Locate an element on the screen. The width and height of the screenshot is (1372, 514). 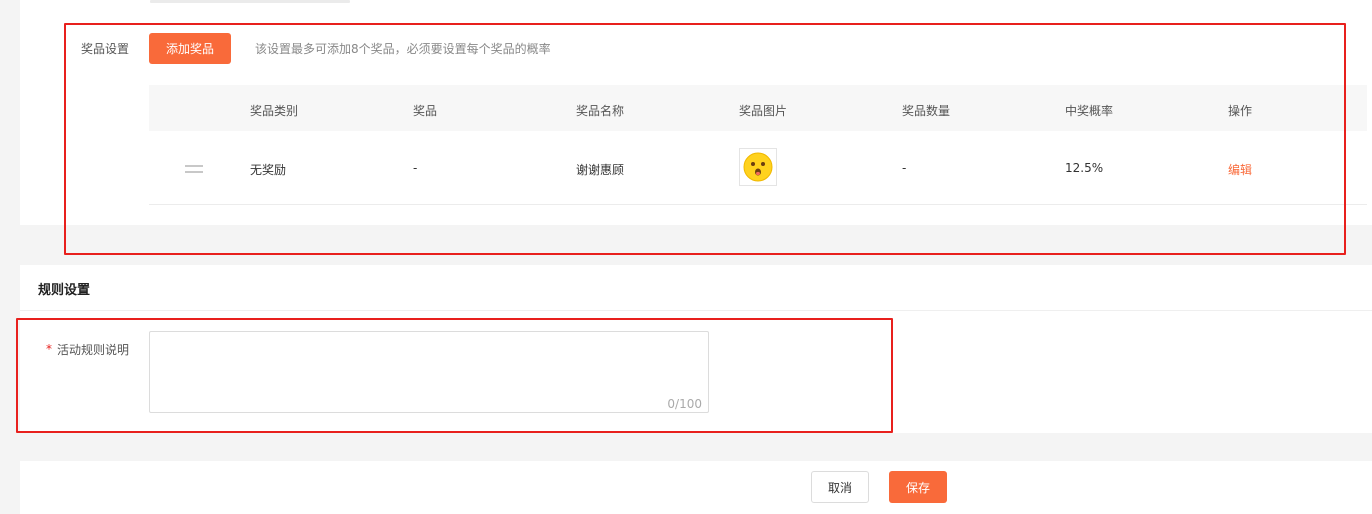
footer-bar is located at coordinates (696, 487).